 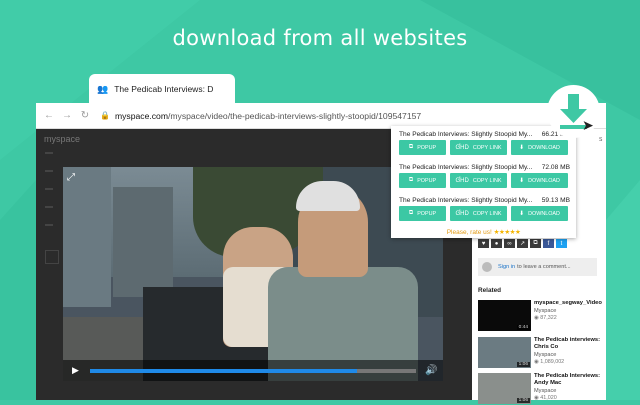 I want to click on related-views: ◉ 41,020, so click(x=545, y=398).